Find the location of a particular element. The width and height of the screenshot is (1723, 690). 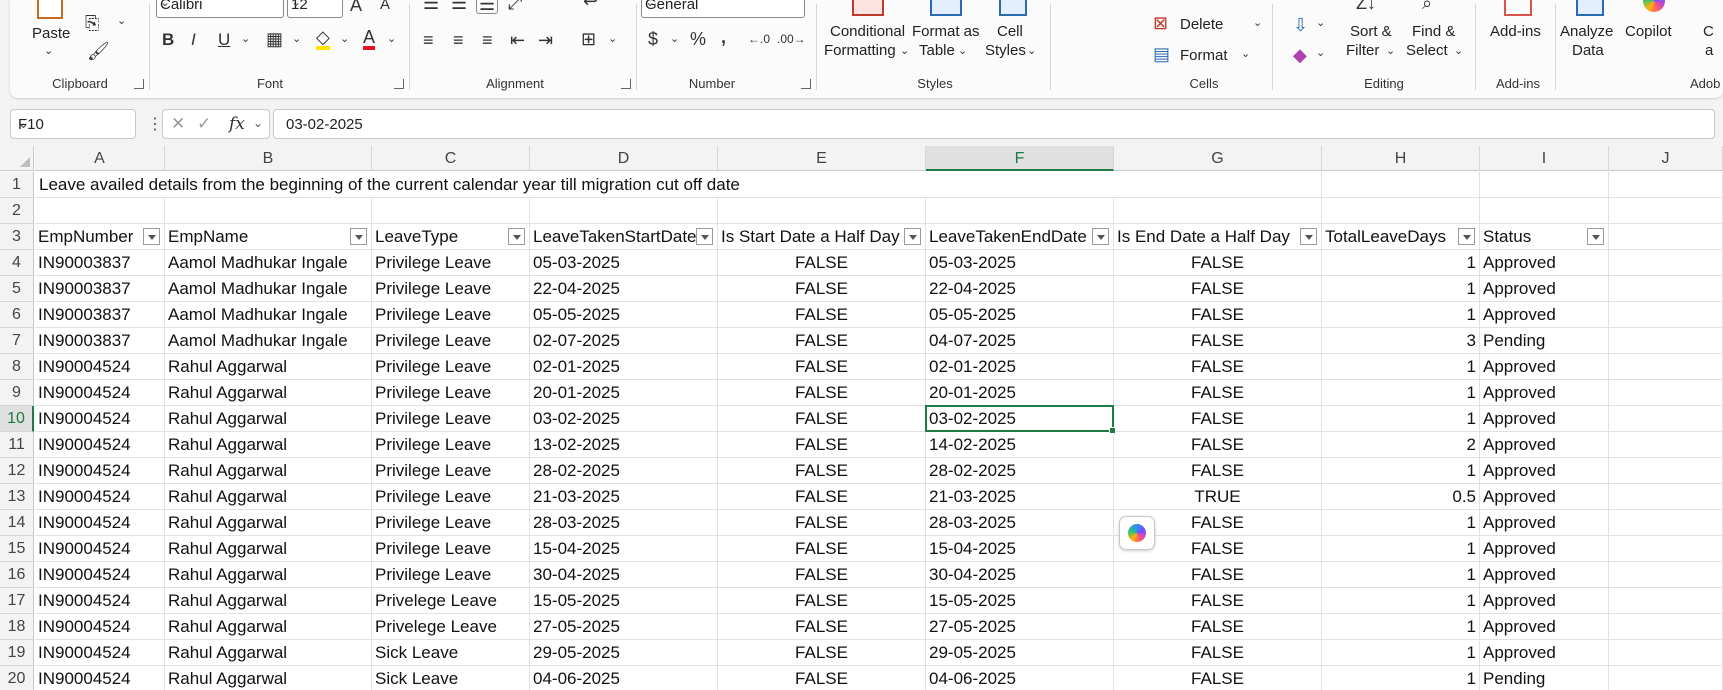

row-header: 8 is located at coordinates (17, 367).